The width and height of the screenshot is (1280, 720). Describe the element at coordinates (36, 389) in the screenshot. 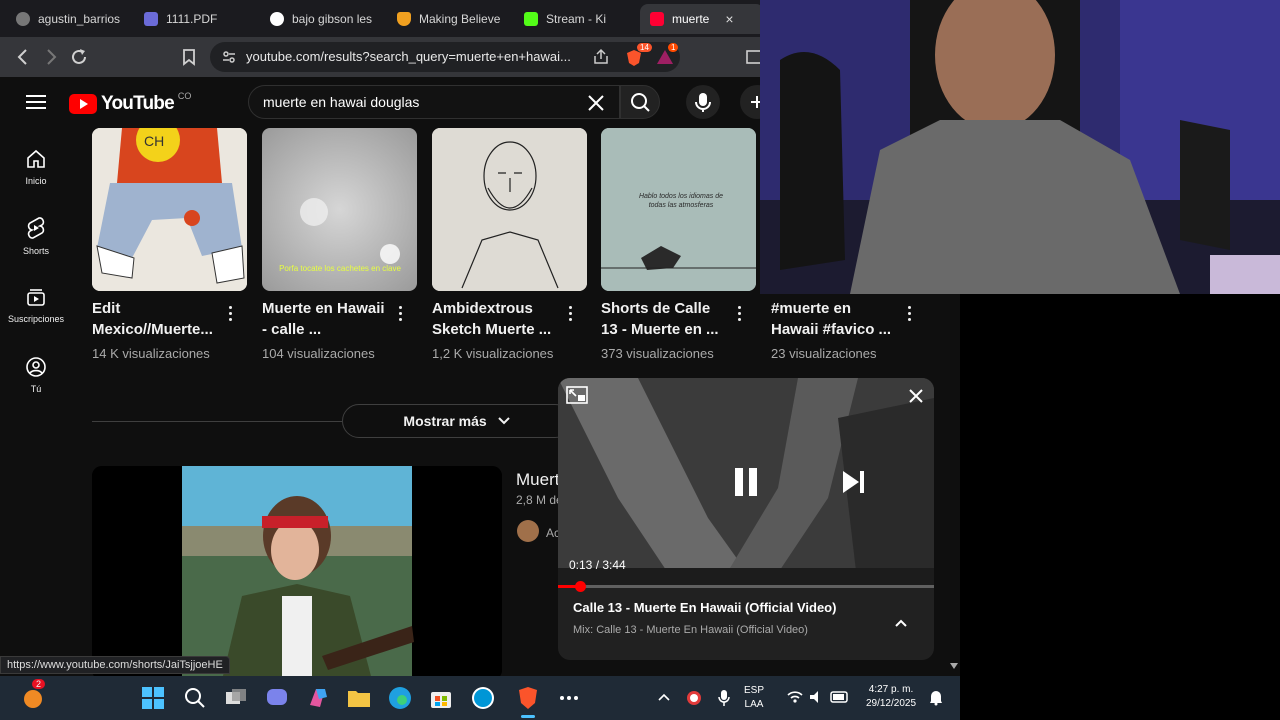

I see `sidebar-item-label: Tú` at that location.